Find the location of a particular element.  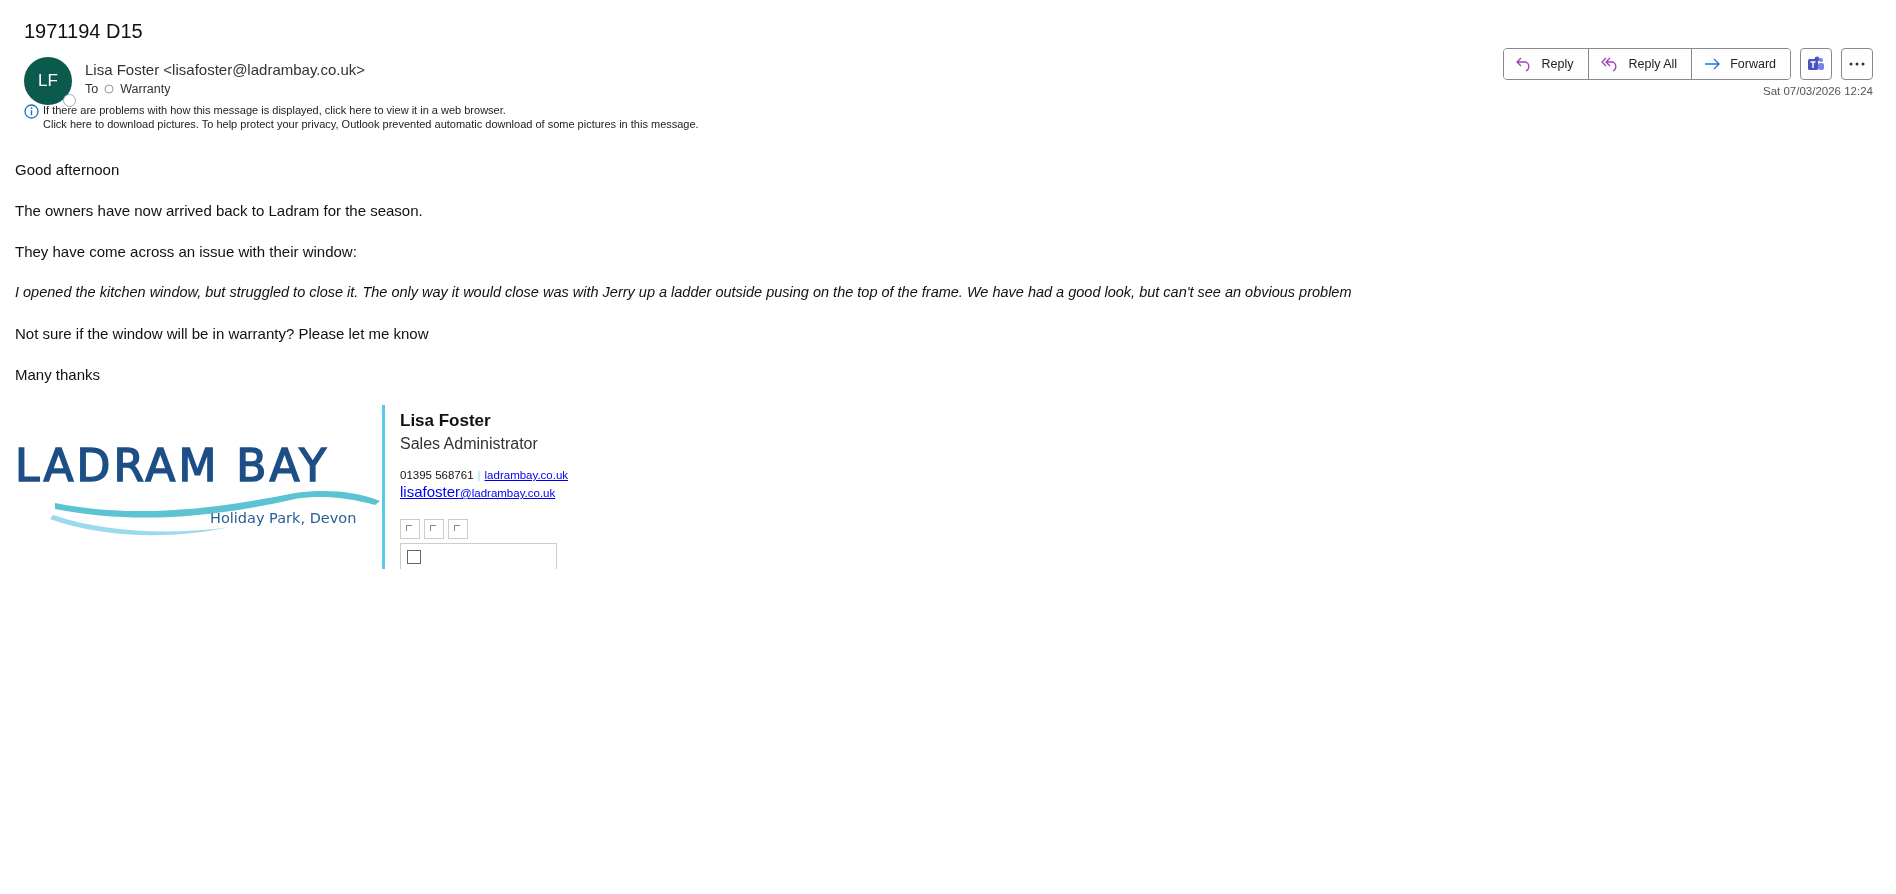

signature-role: Sales Administrator is located at coordinates (469, 444).